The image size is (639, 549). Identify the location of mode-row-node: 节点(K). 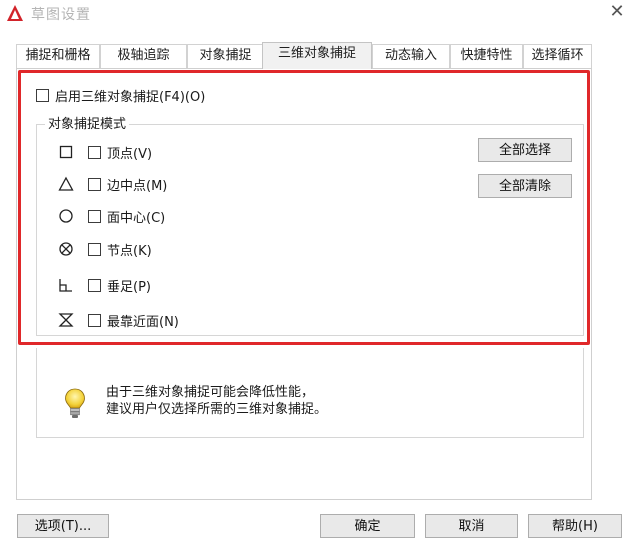
(105, 249).